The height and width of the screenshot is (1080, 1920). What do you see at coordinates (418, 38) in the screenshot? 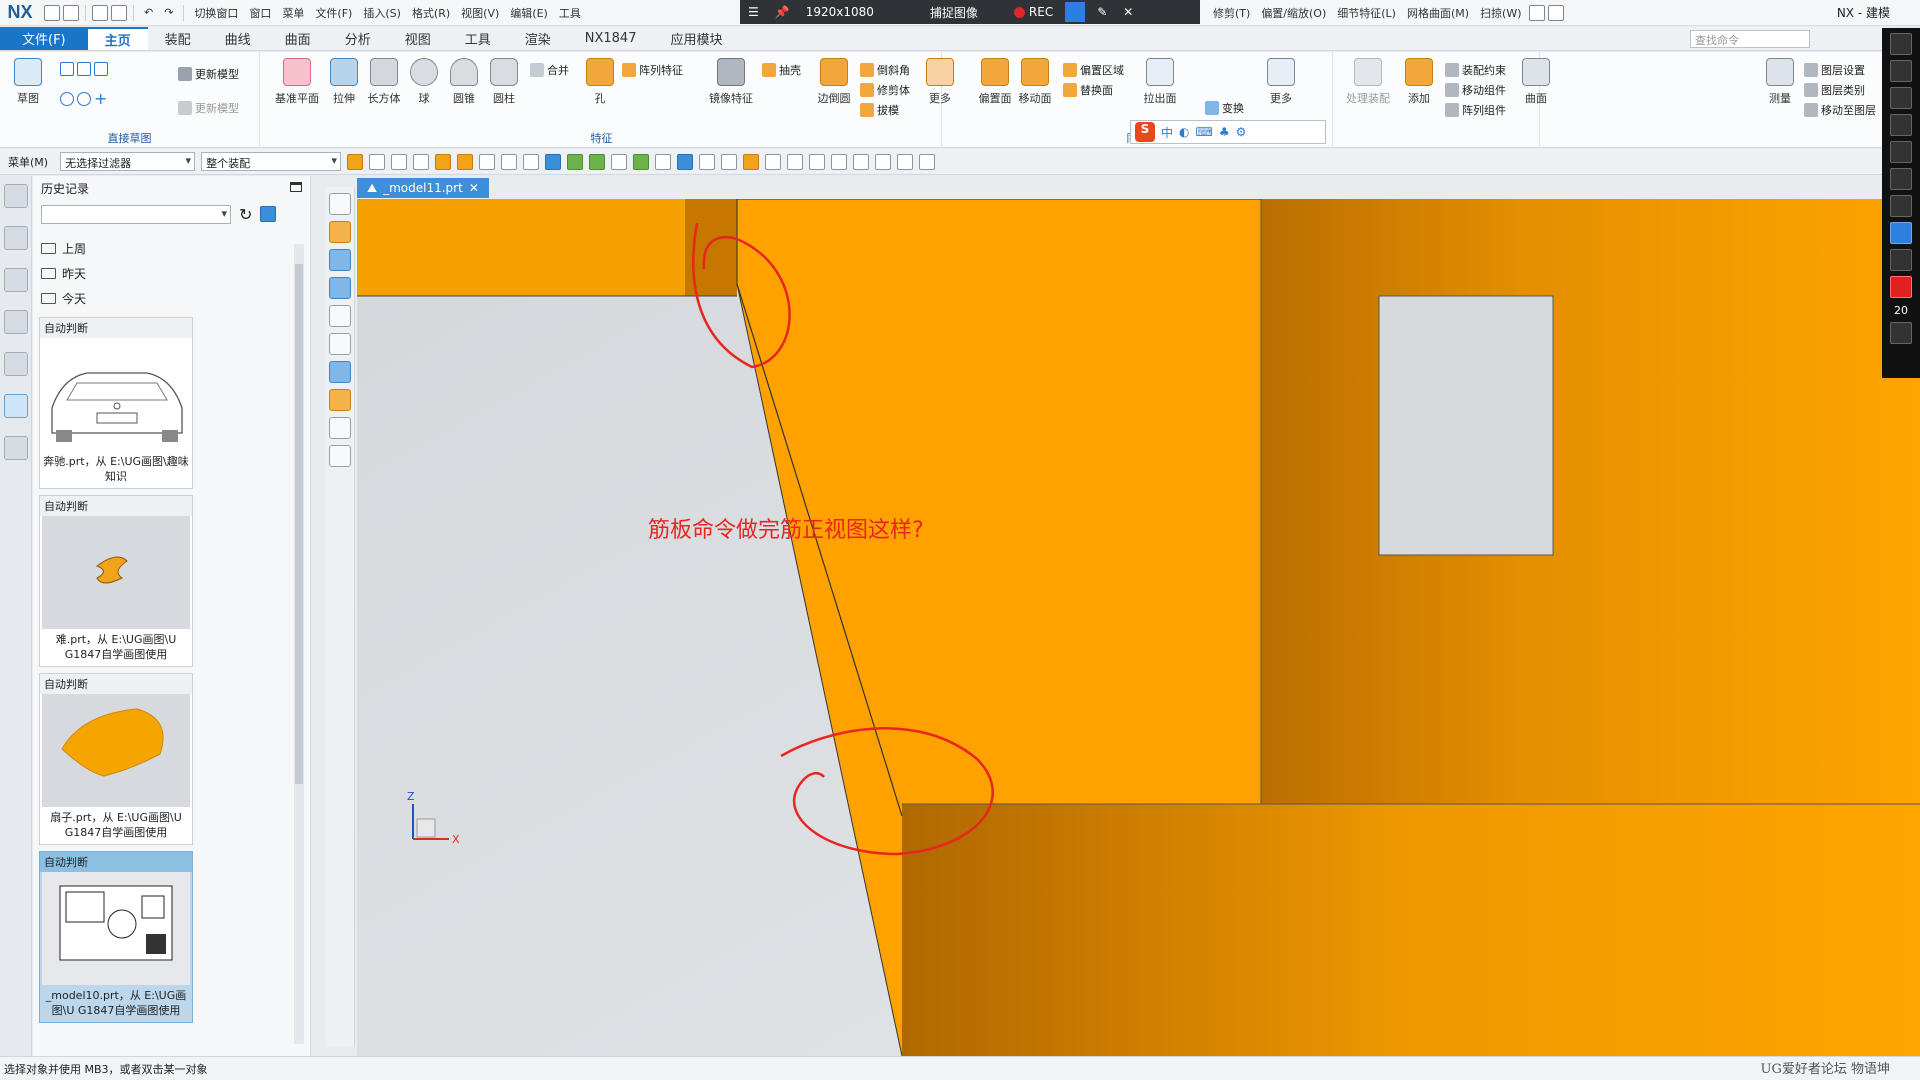
I see `tab-view: 视图` at bounding box center [418, 38].